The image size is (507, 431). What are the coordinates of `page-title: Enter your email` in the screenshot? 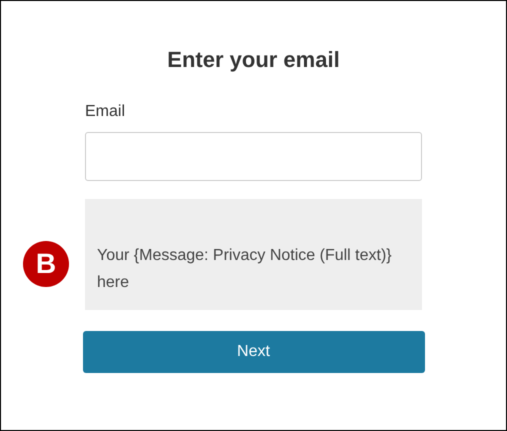 It's located at (253, 60).